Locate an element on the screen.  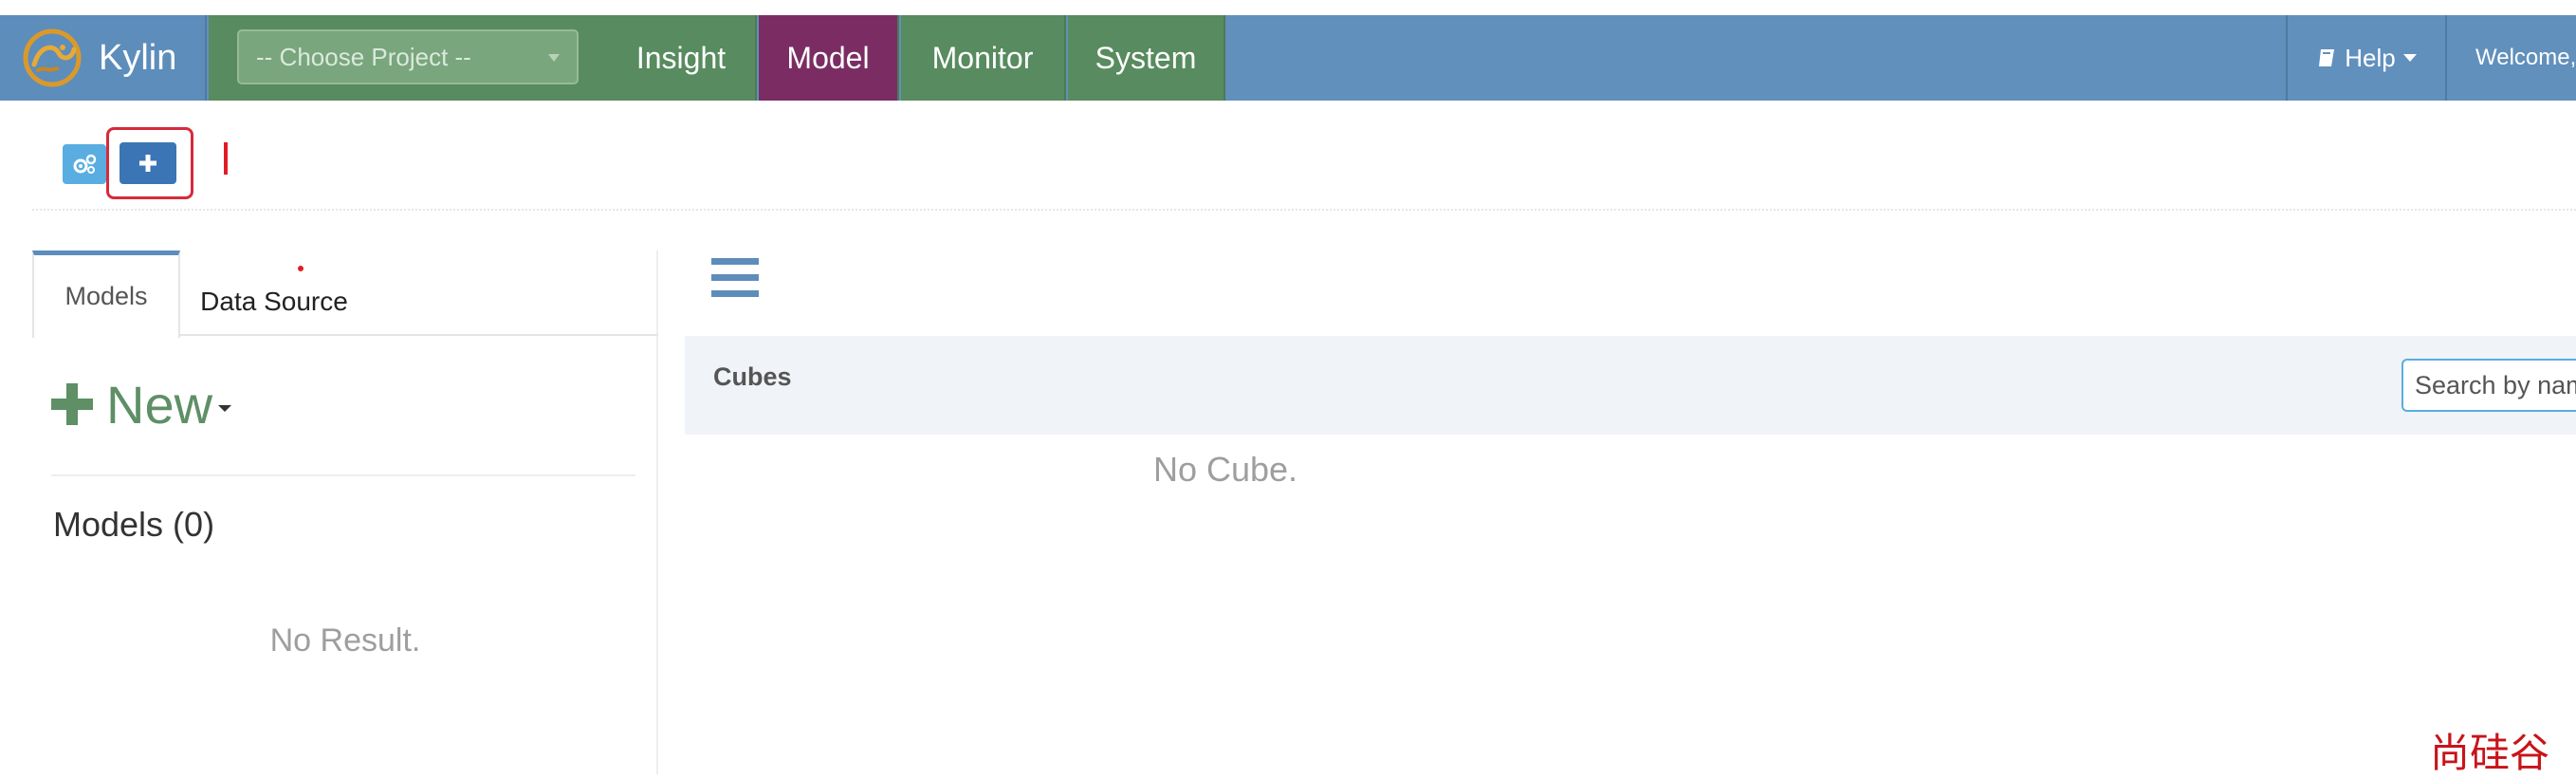
tab-label: Data Source is located at coordinates (274, 301).